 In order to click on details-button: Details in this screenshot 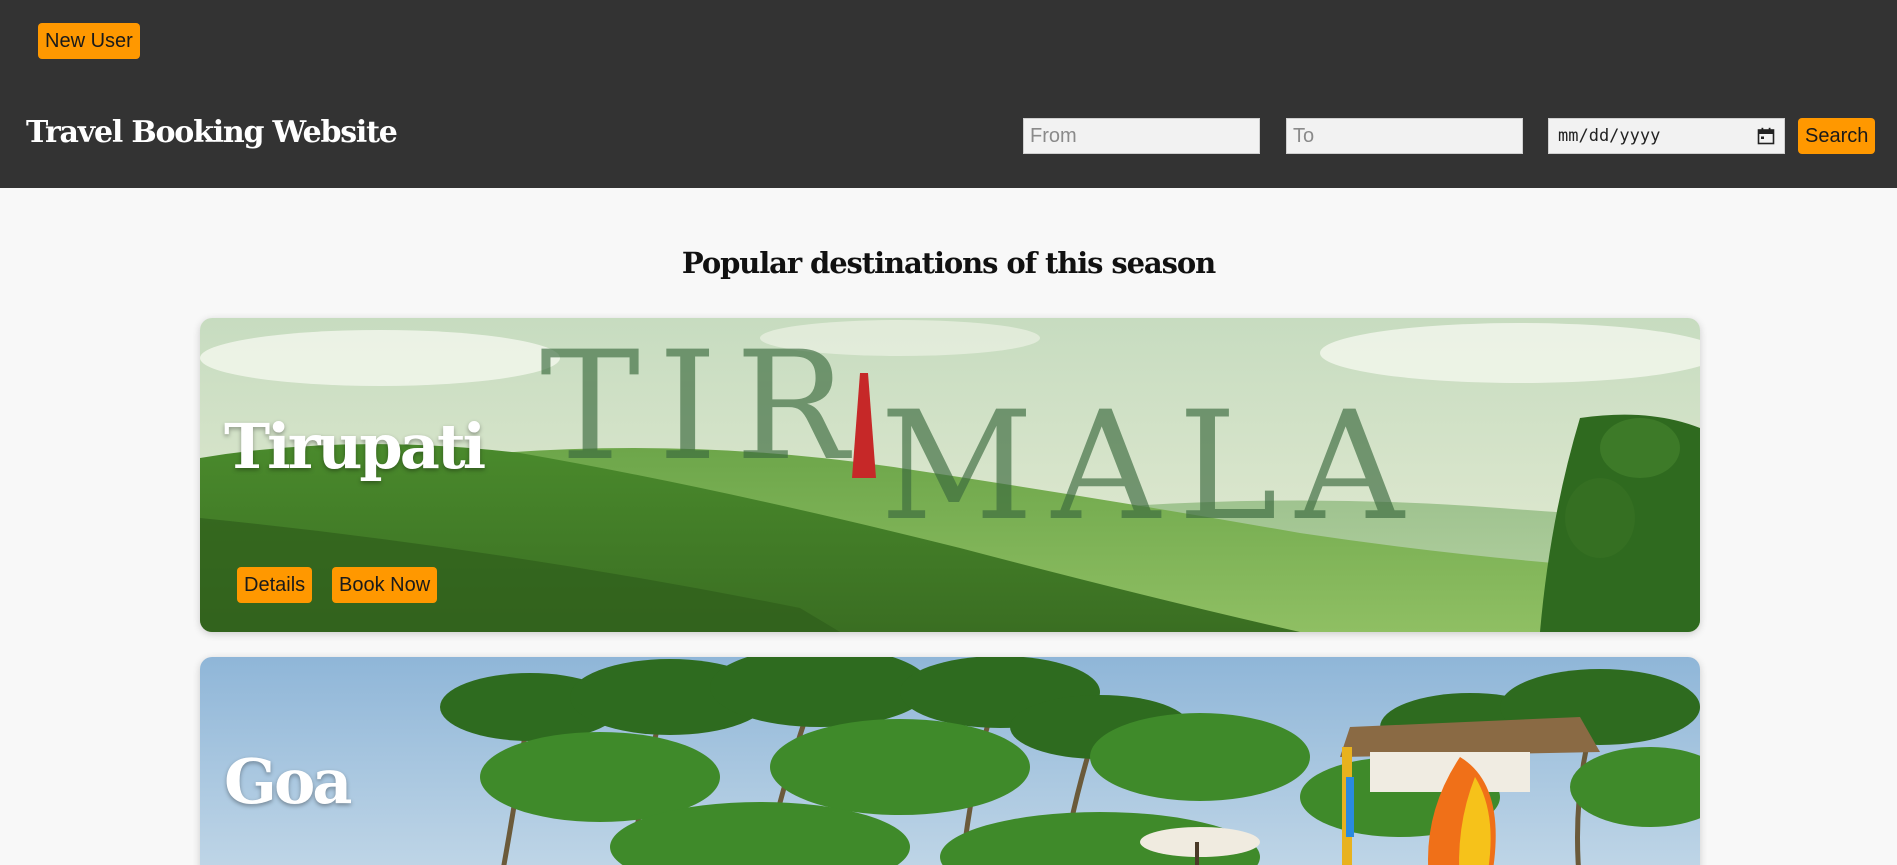, I will do `click(275, 585)`.